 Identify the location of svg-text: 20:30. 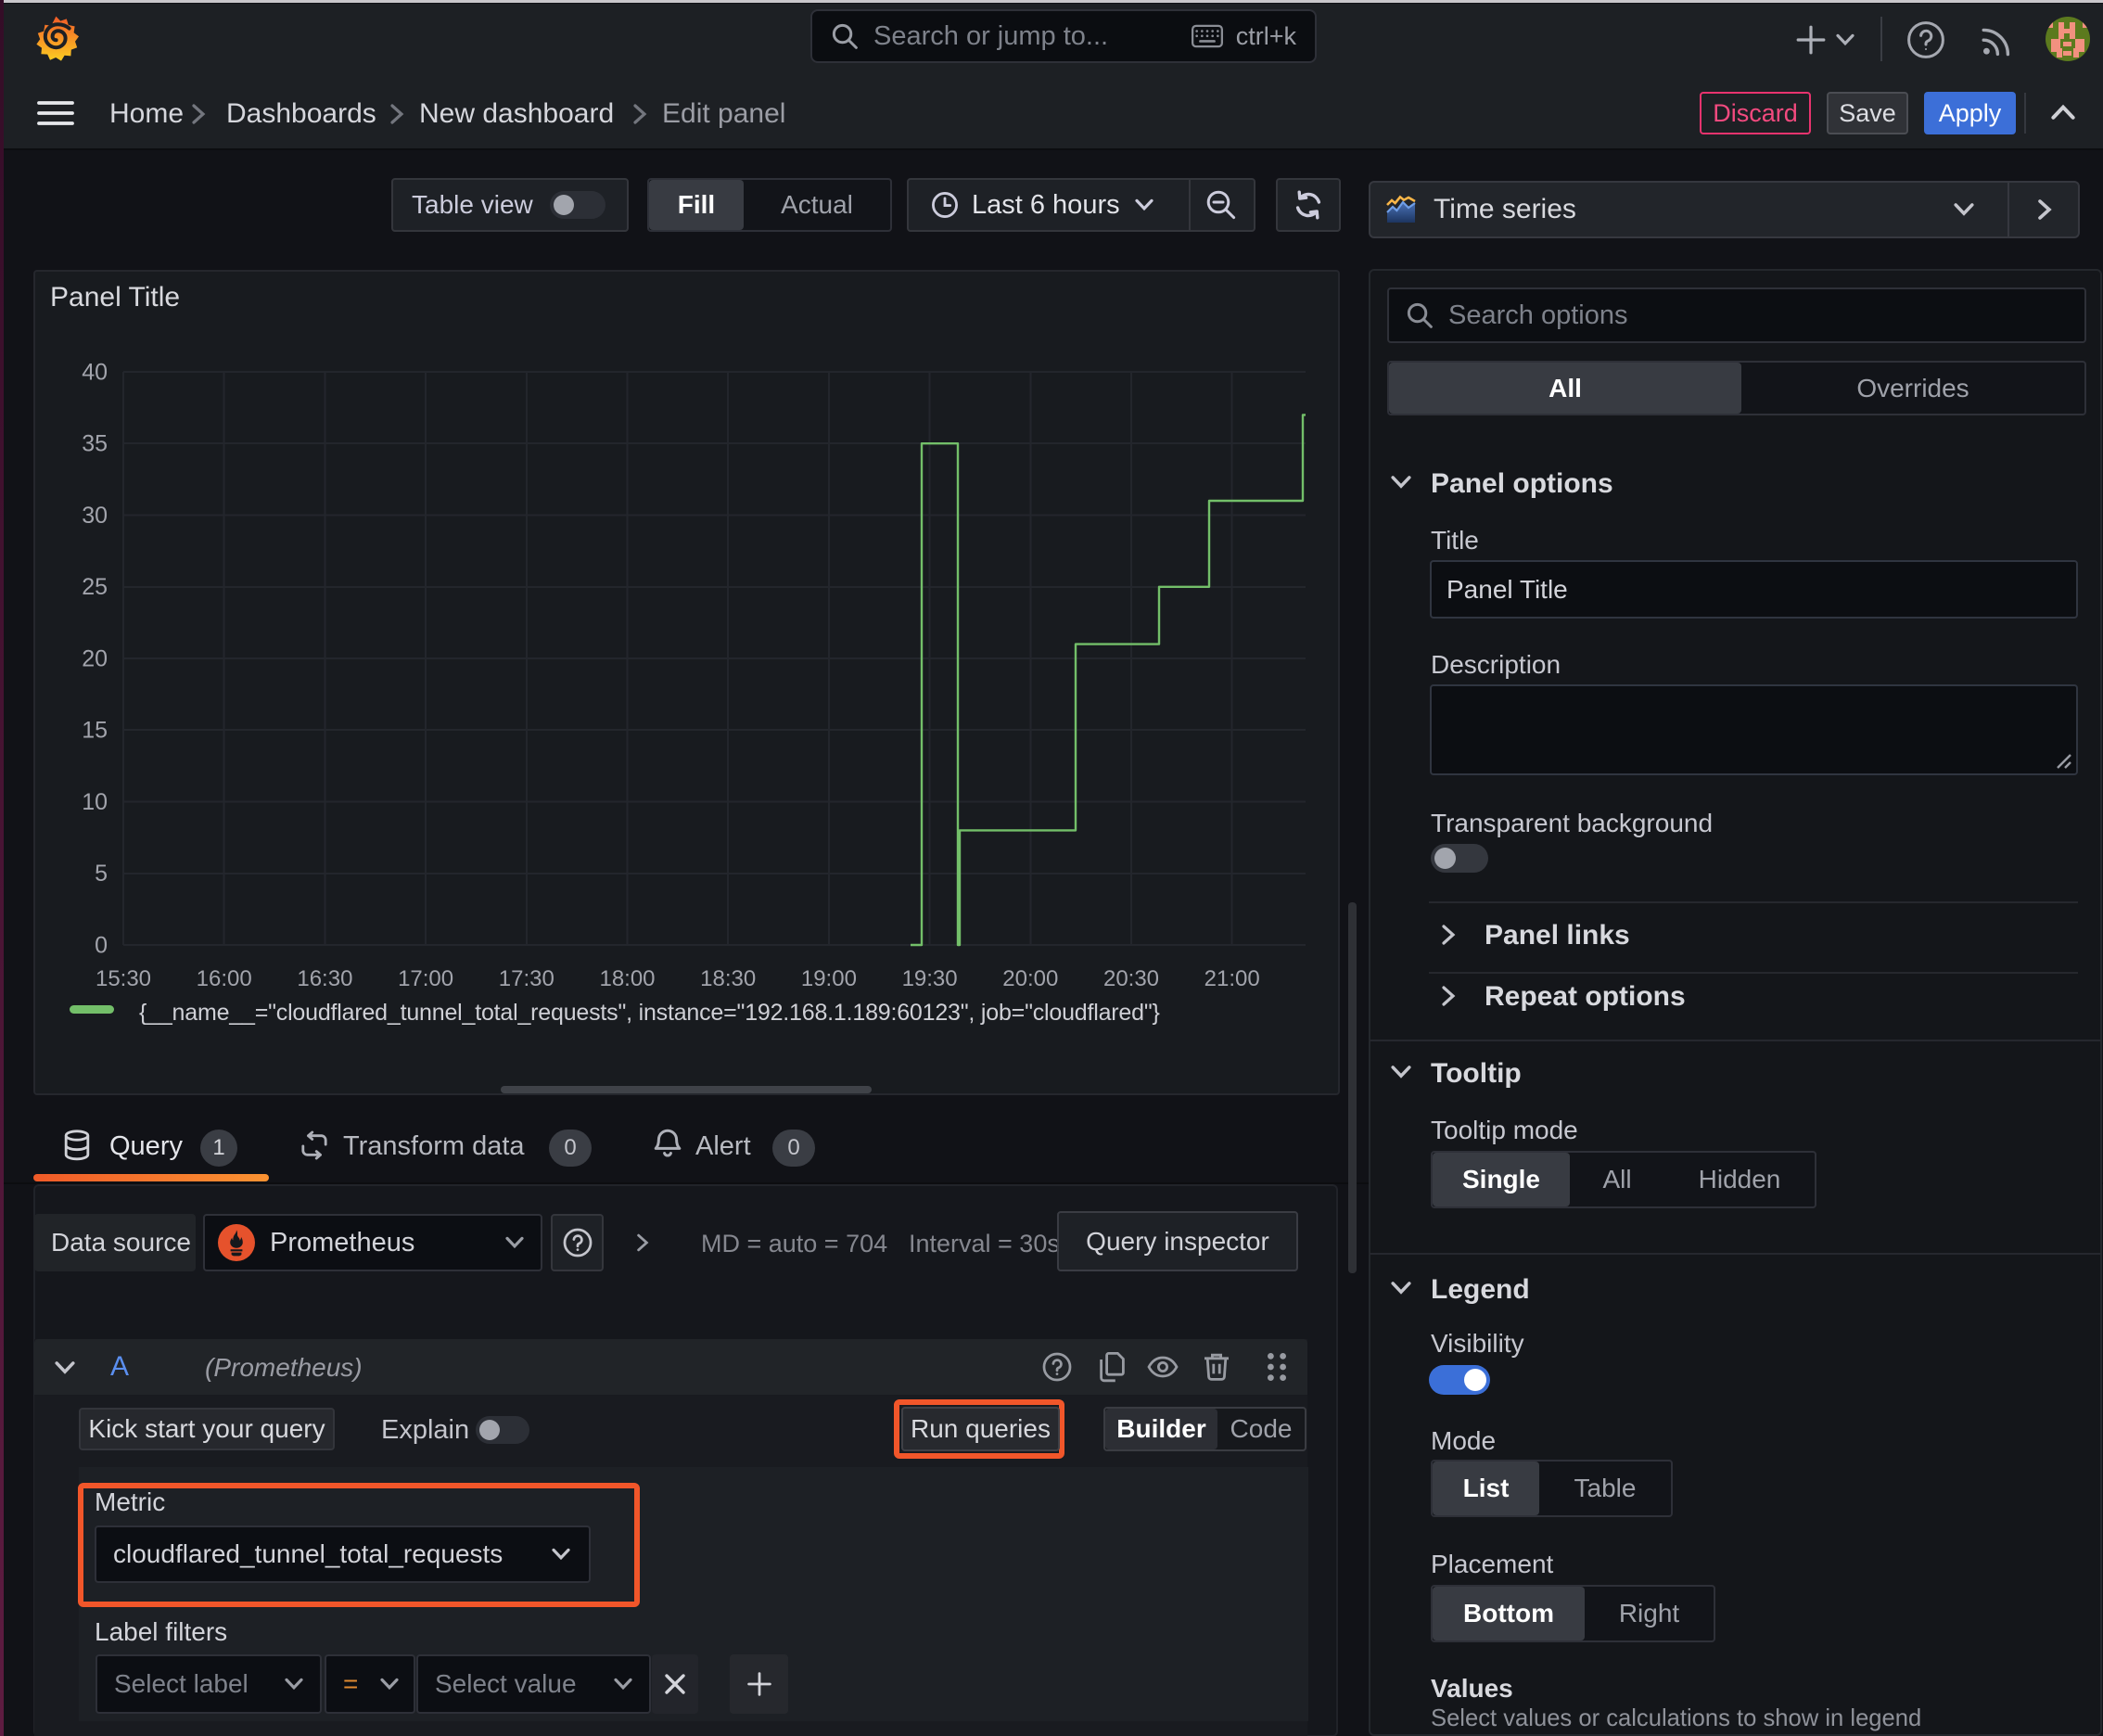
(1131, 979).